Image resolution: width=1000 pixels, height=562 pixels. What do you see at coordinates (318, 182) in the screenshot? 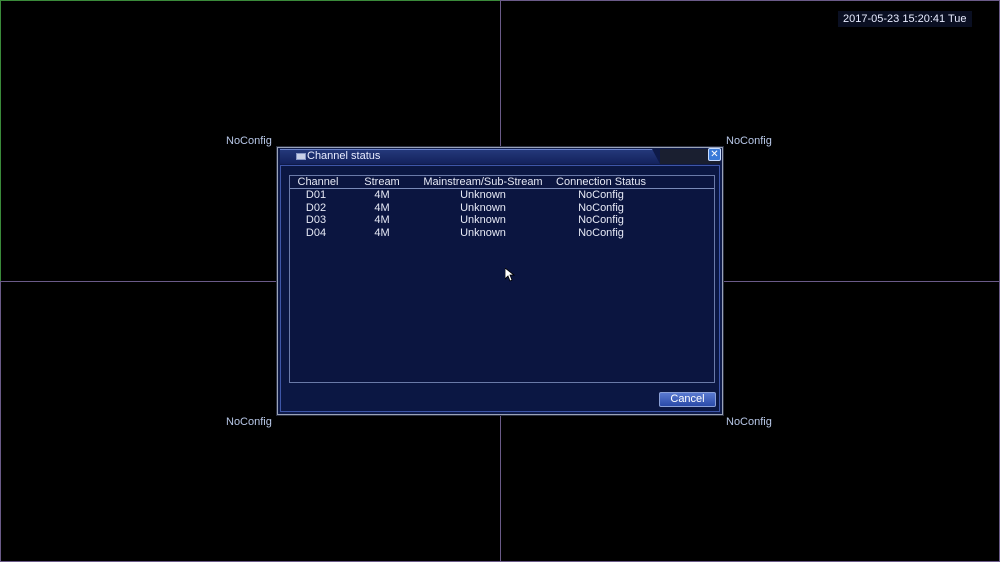
I see `header-channel: Channel` at bounding box center [318, 182].